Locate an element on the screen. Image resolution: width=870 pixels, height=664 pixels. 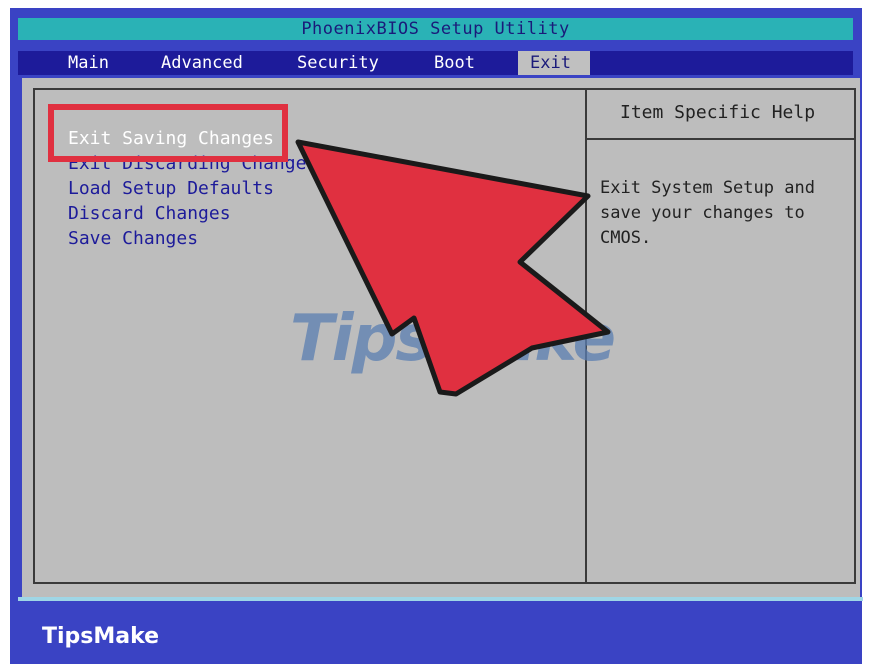
pointer-arrow-icon is located at coordinates (453, 268).